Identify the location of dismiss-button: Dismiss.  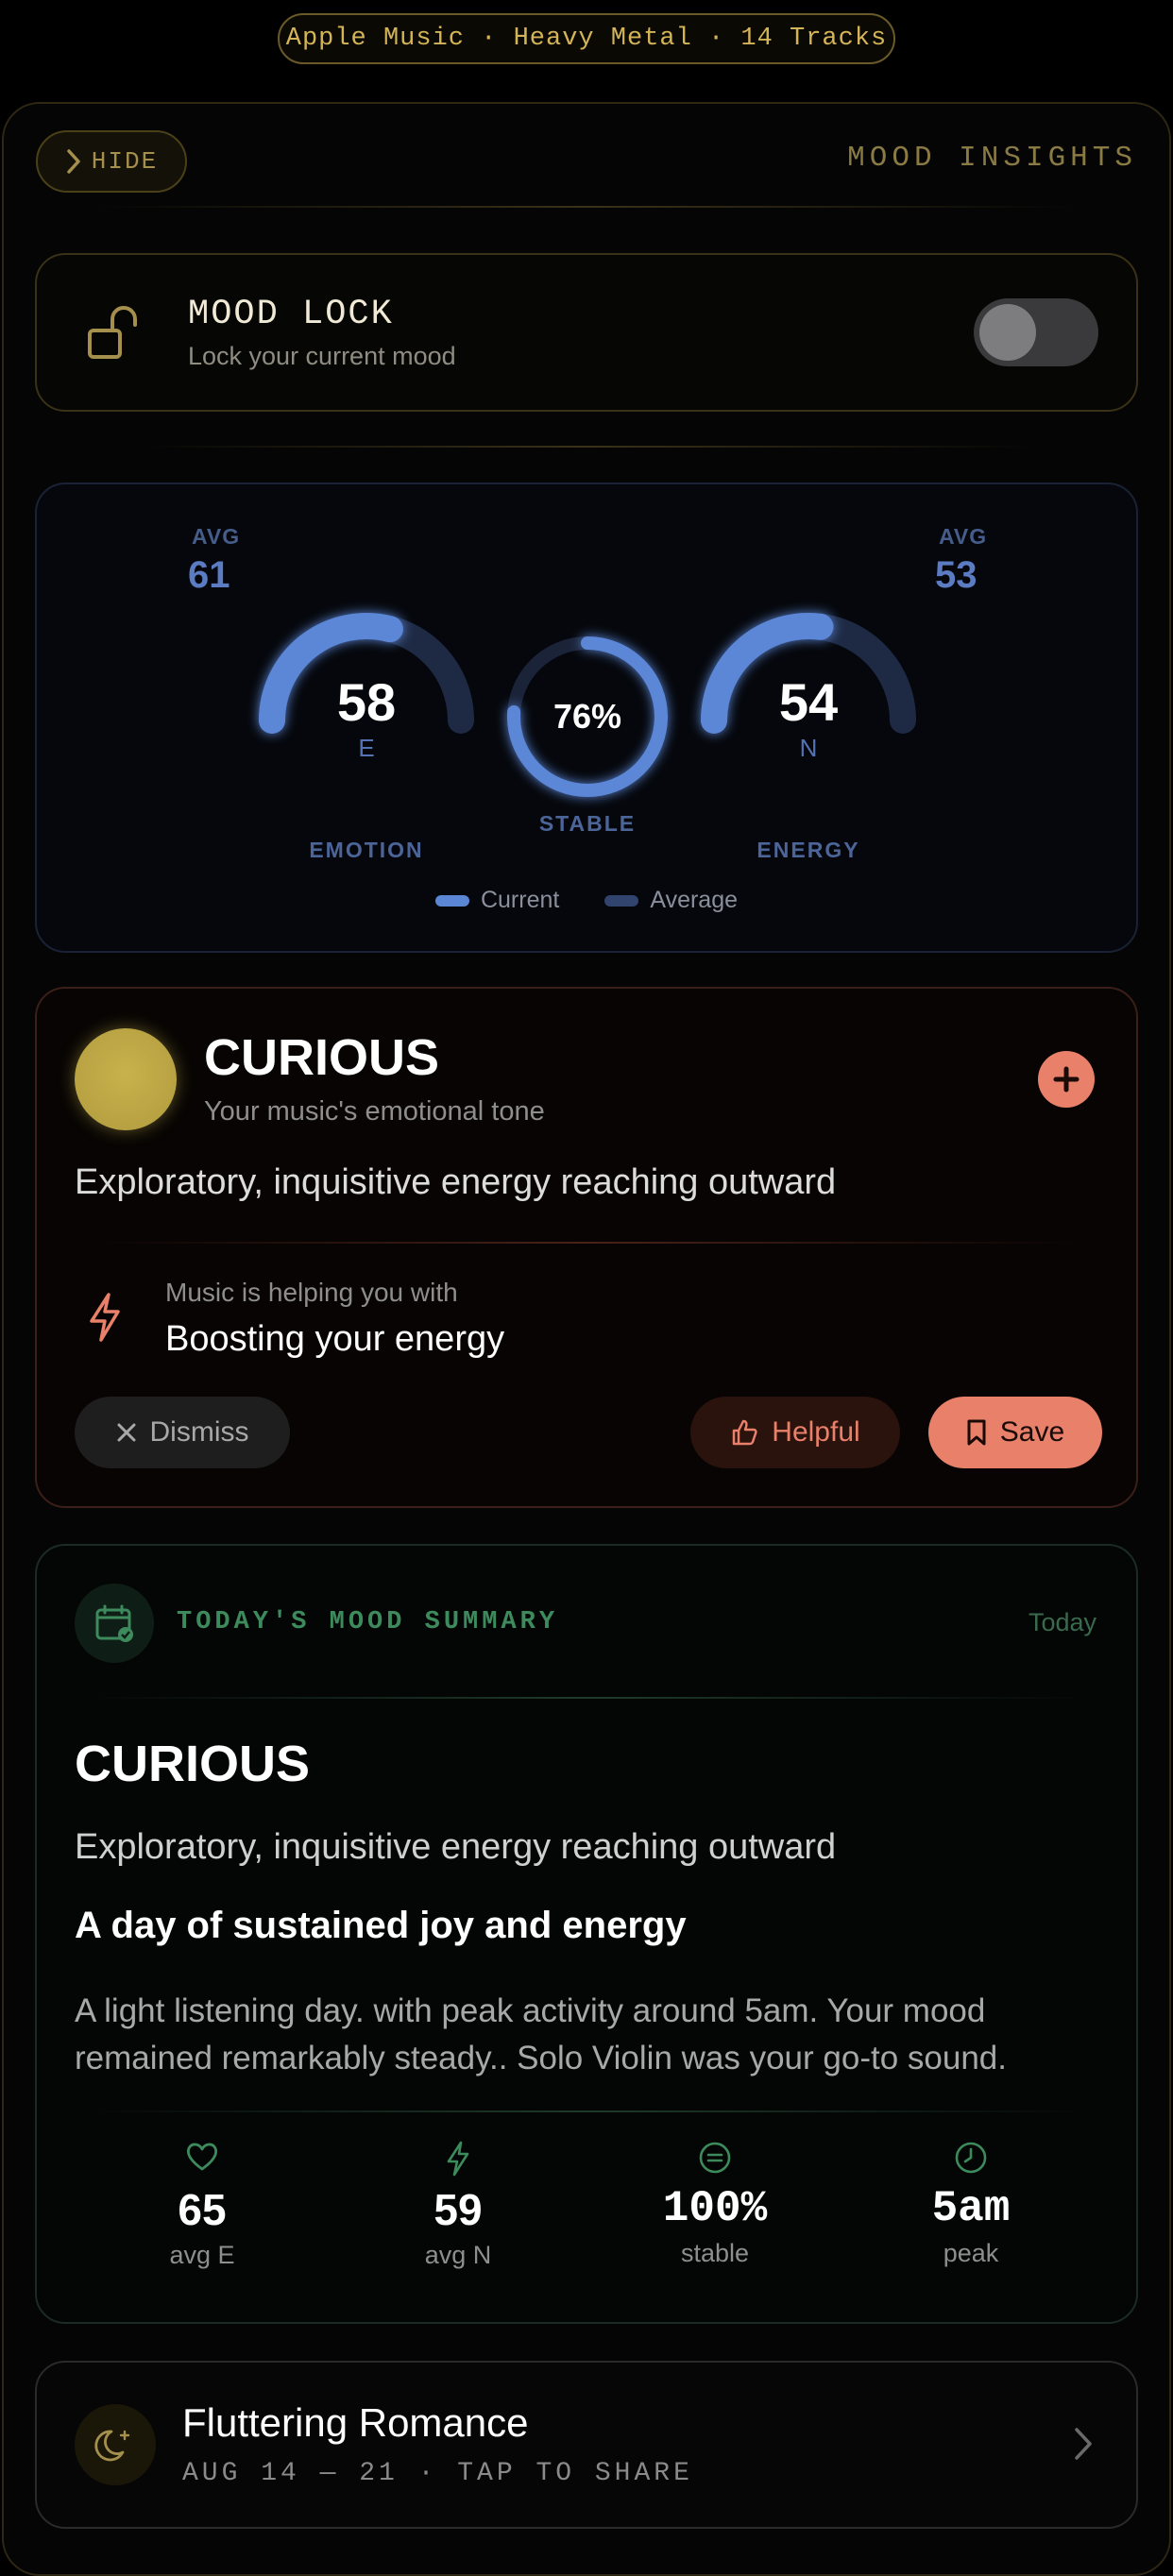
(182, 1432).